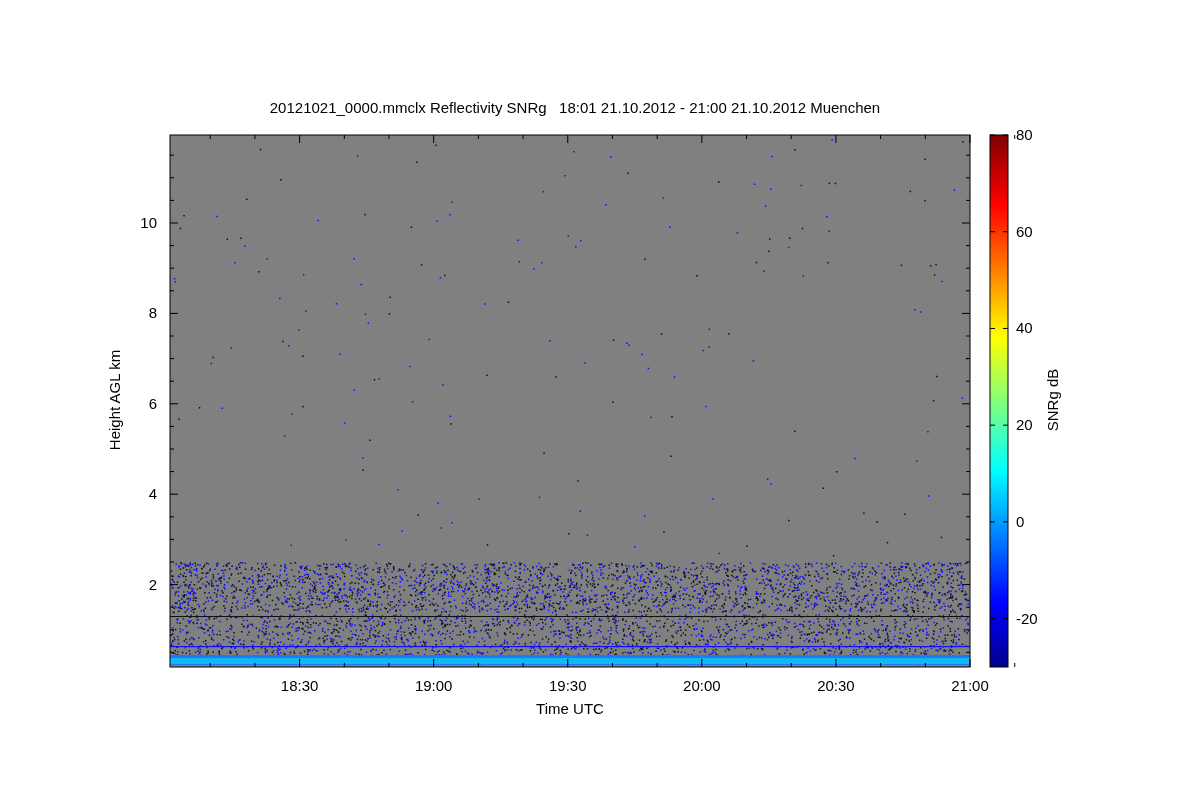 The image size is (1200, 800). I want to click on colorbar-tick-label: 0, so click(1020, 521).